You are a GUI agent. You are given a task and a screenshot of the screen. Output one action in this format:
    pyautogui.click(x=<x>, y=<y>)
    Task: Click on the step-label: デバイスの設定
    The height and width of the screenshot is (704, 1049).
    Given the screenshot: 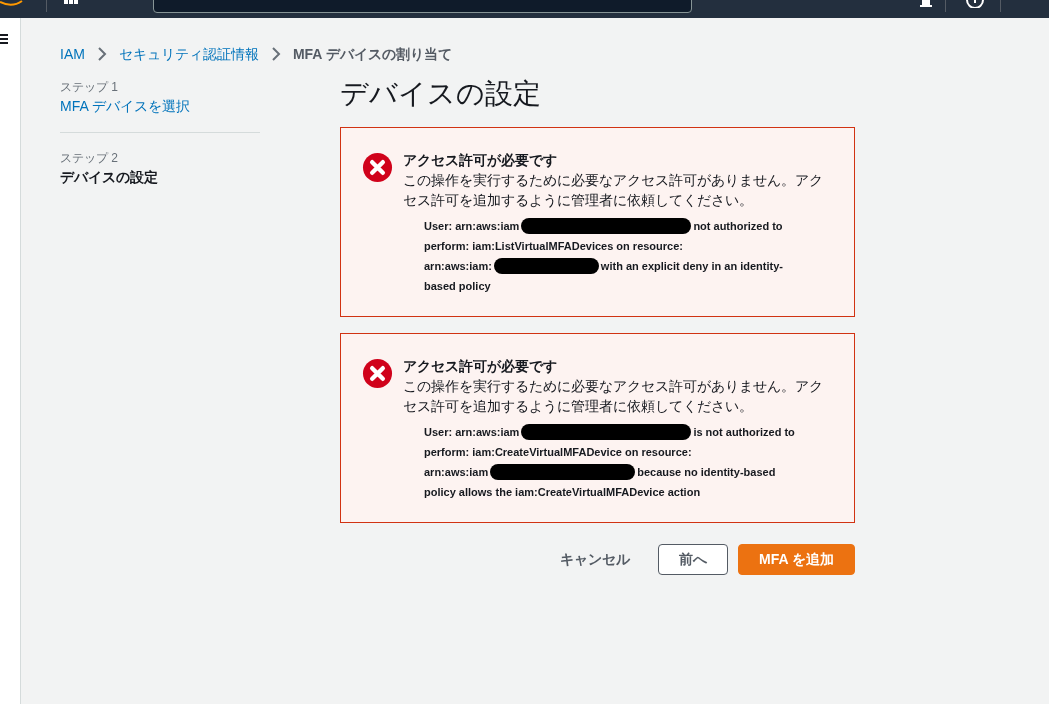 What is the action you would take?
    pyautogui.click(x=109, y=177)
    